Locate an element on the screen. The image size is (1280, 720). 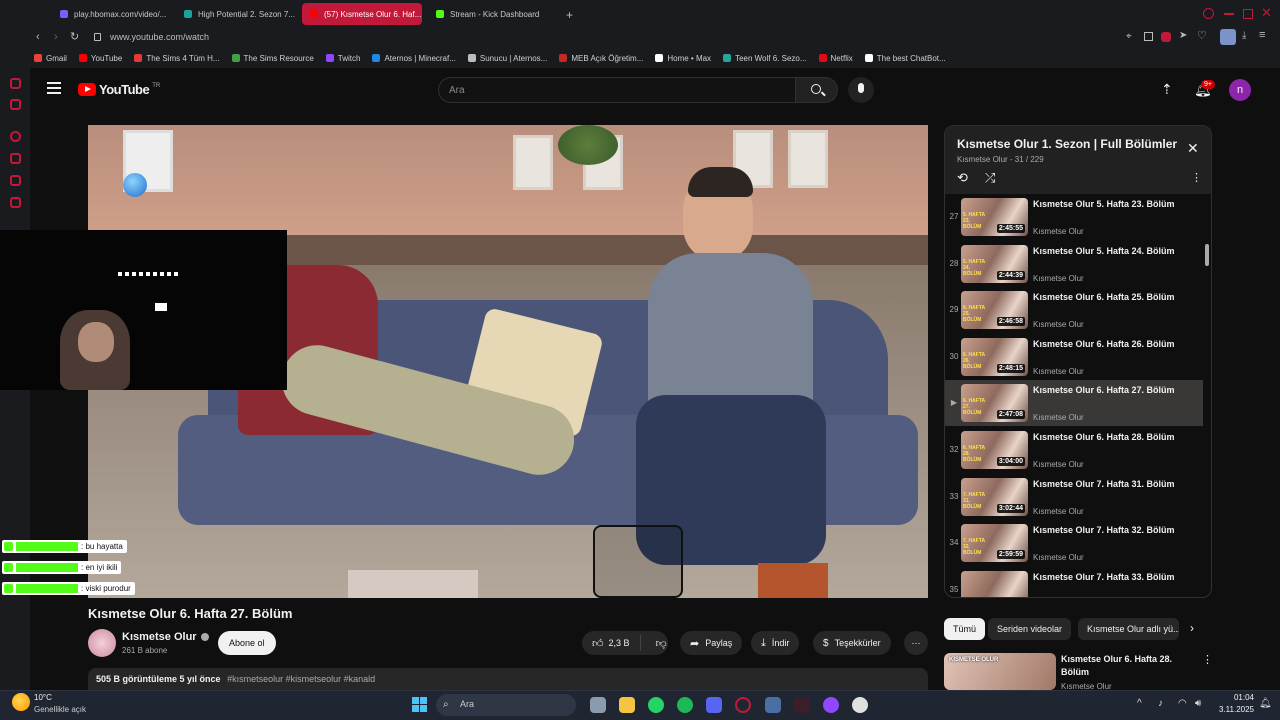
loop-icon: ⟲ is located at coordinates (962, 178).